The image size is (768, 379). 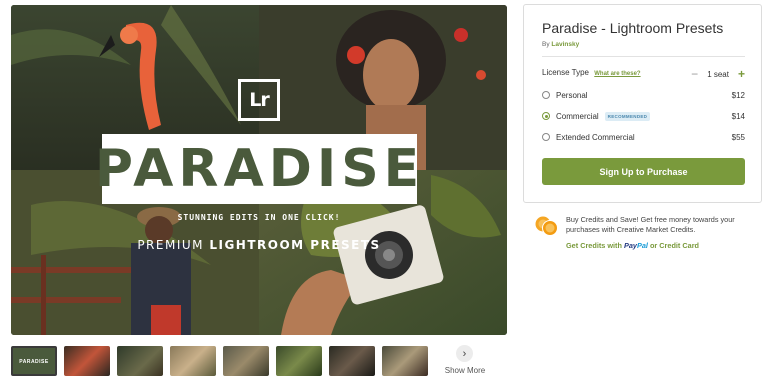 I want to click on plus-icon: +, so click(x=741, y=74).